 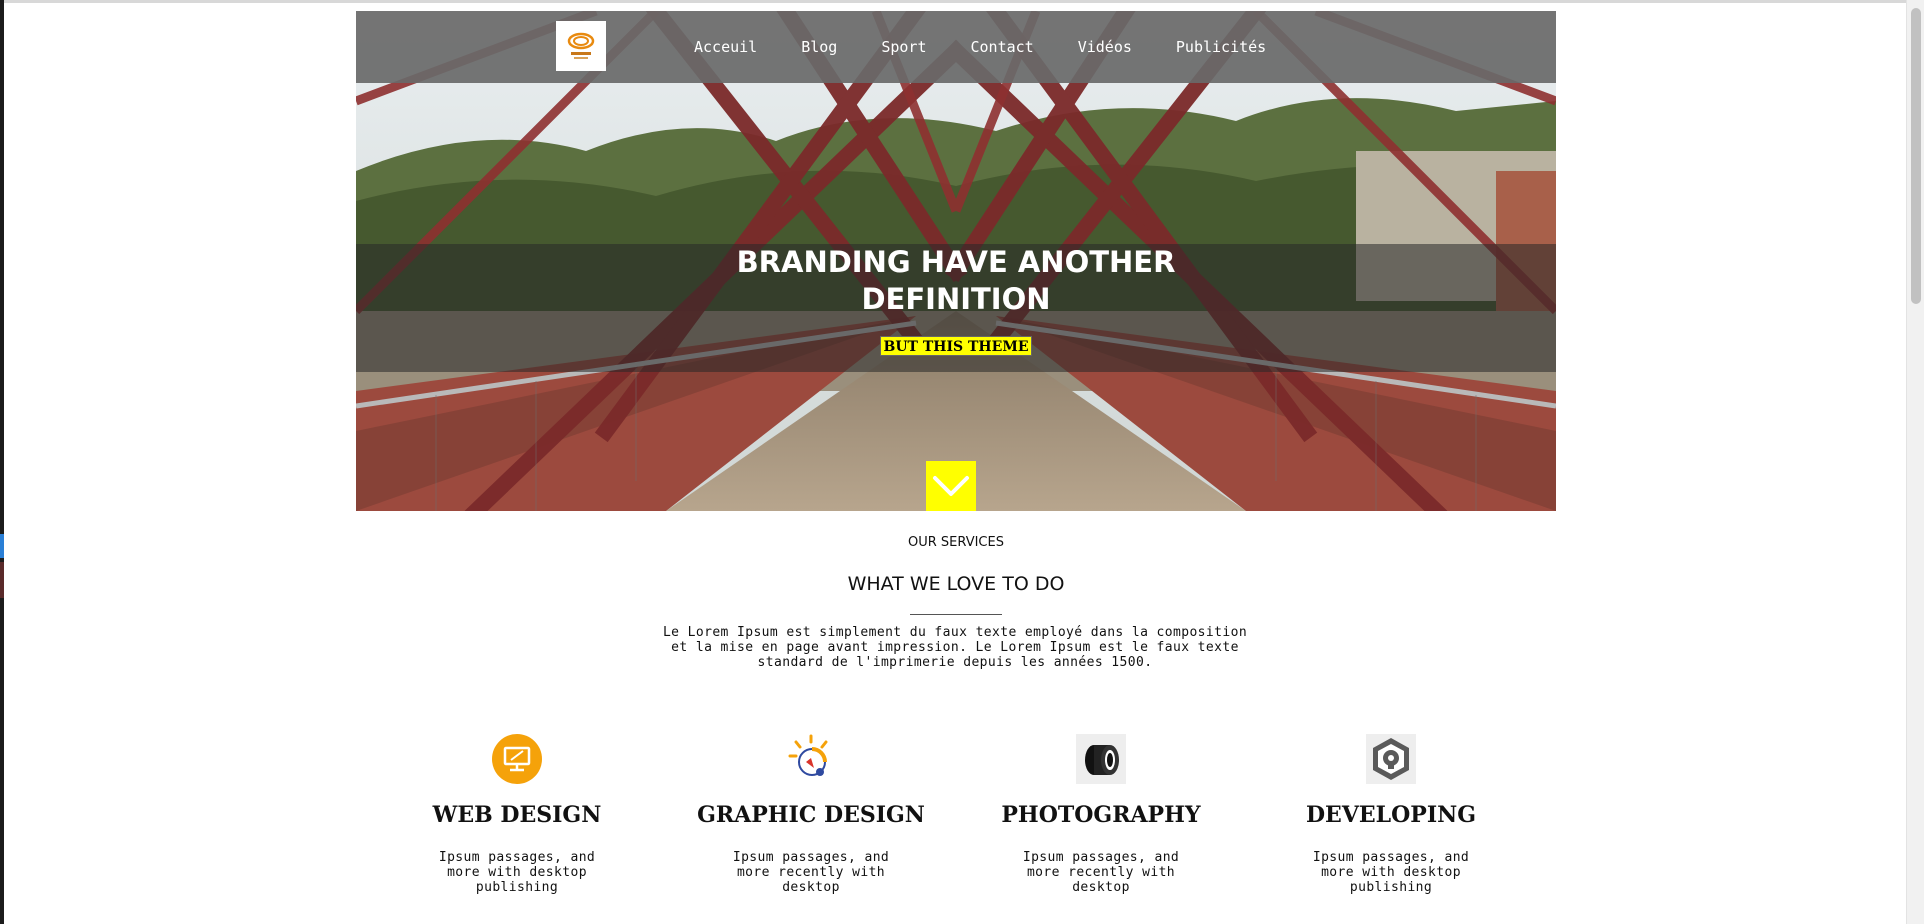 I want to click on camera-lens-icon, so click(x=1101, y=759).